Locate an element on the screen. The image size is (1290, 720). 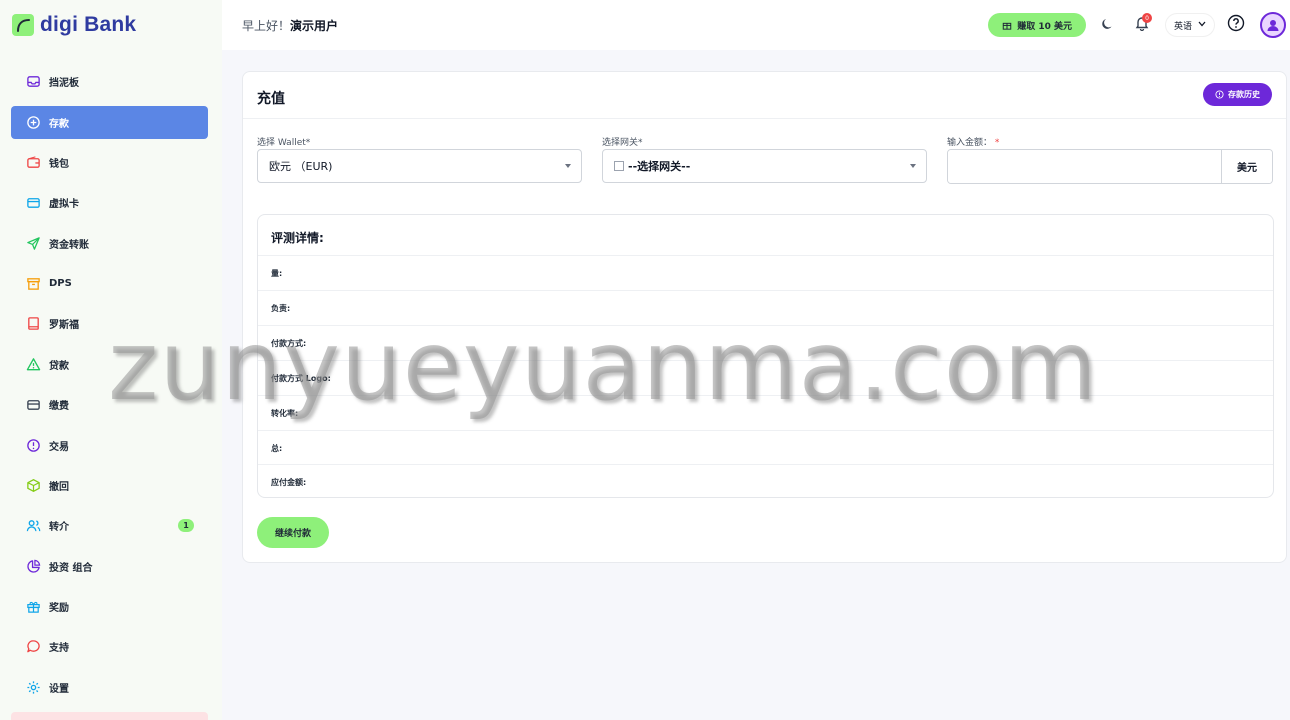
page-title: 充值 is located at coordinates (271, 99).